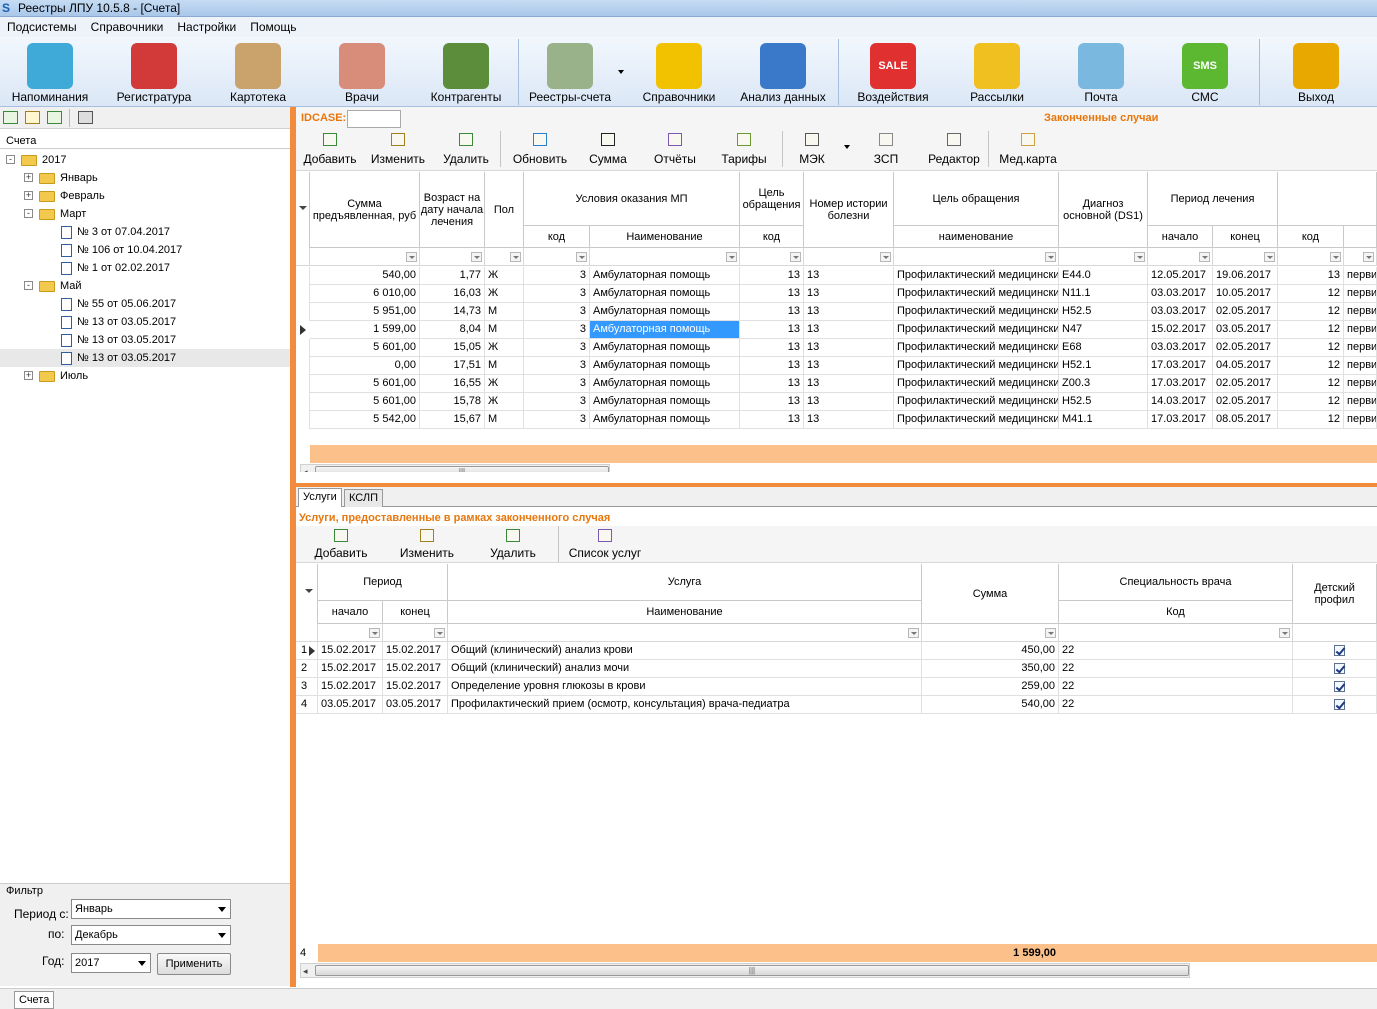  I want to click on ribbon-button-12: Выход, so click(1316, 72).